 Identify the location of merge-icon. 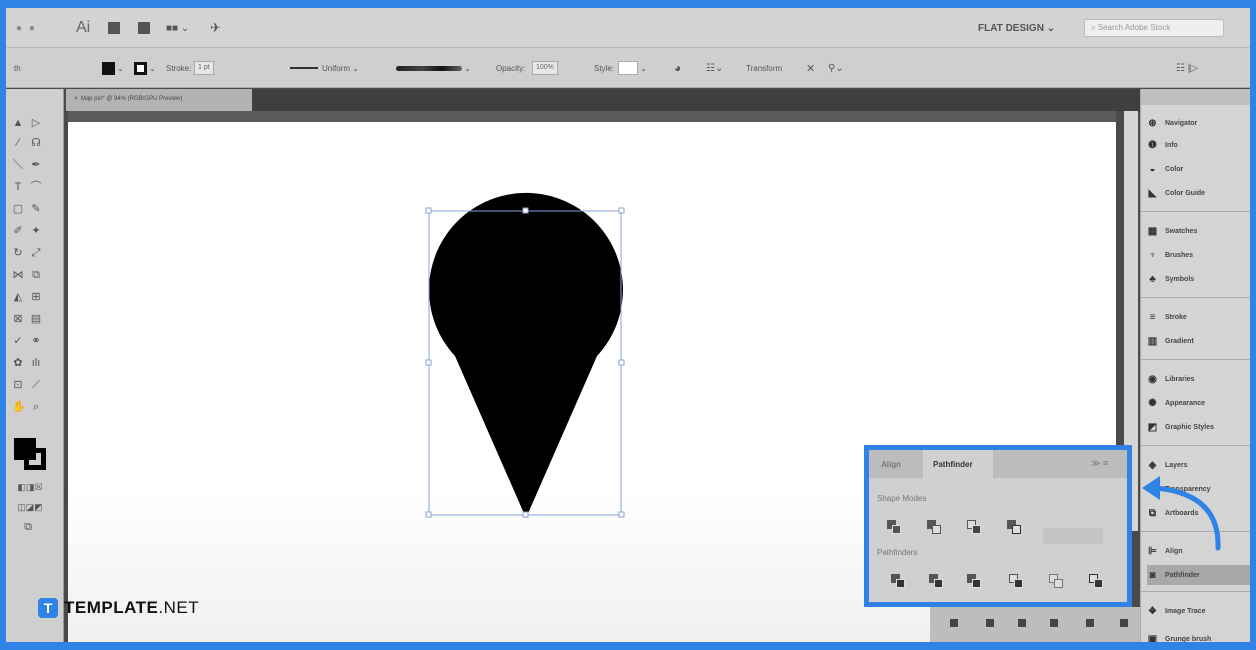
(974, 581).